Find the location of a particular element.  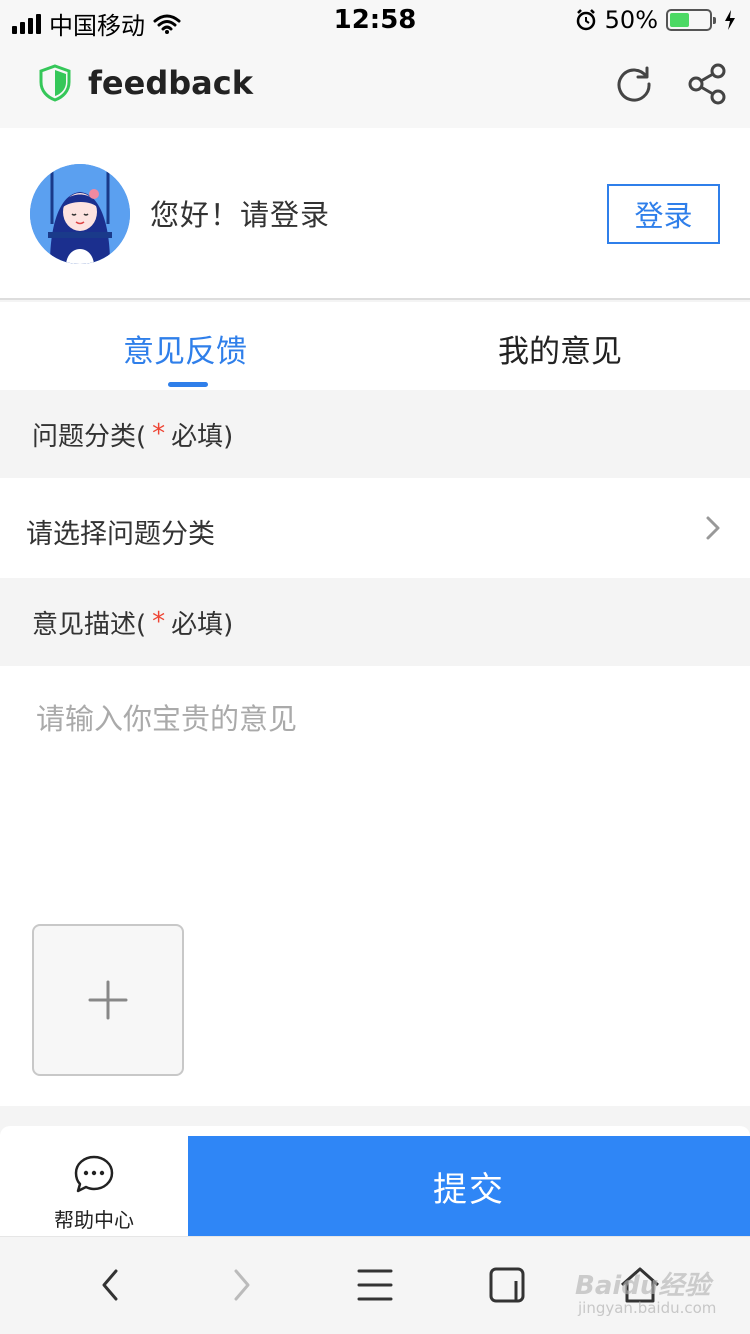

avatar is located at coordinates (80, 214).